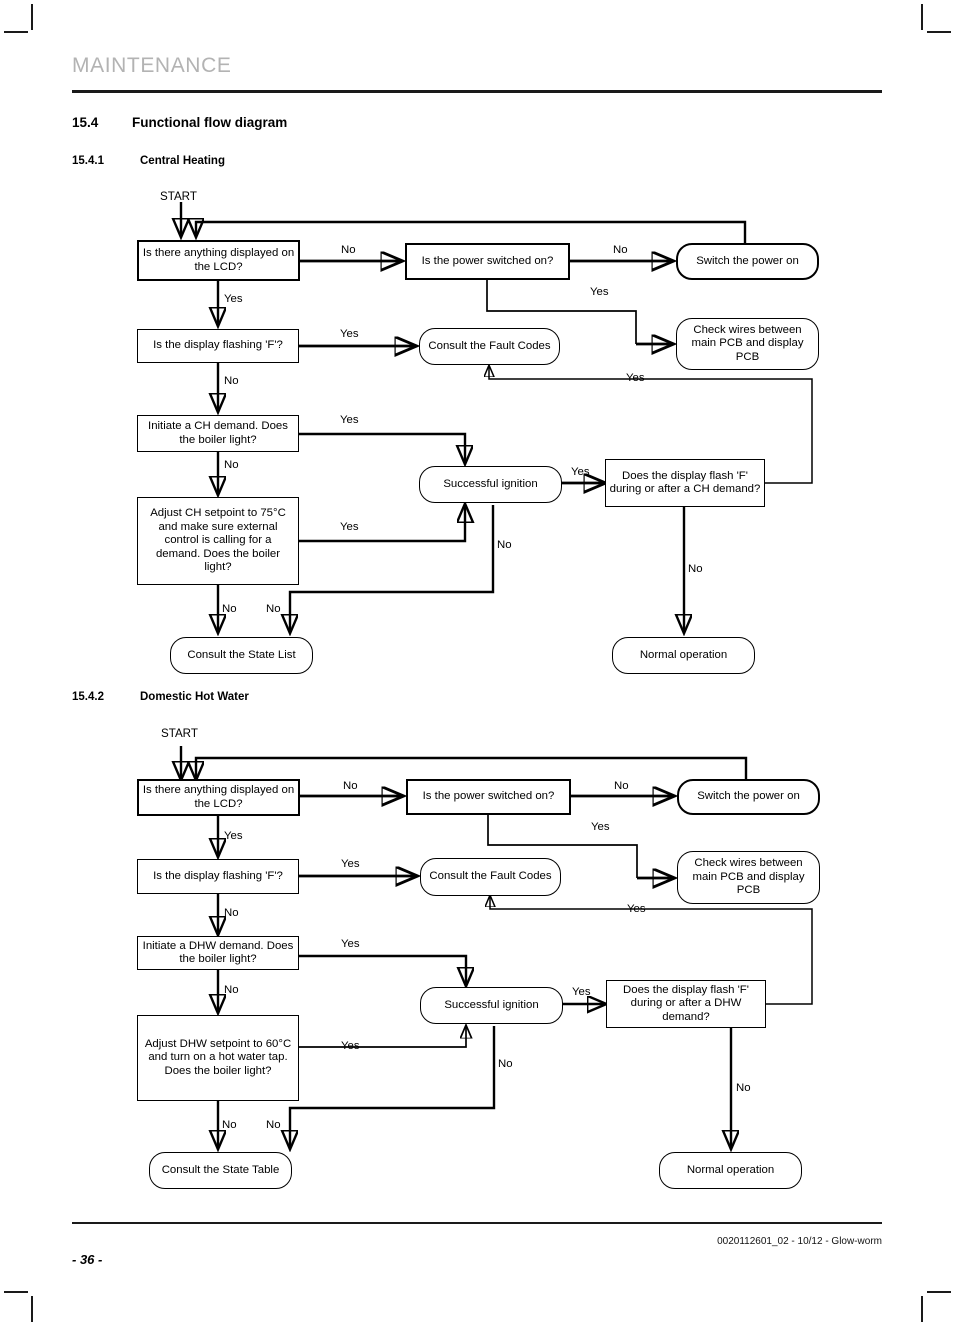 This screenshot has width=954, height=1324. Describe the element at coordinates (32, 1309) in the screenshot. I see `crop-mark-bottom-left-v` at that location.